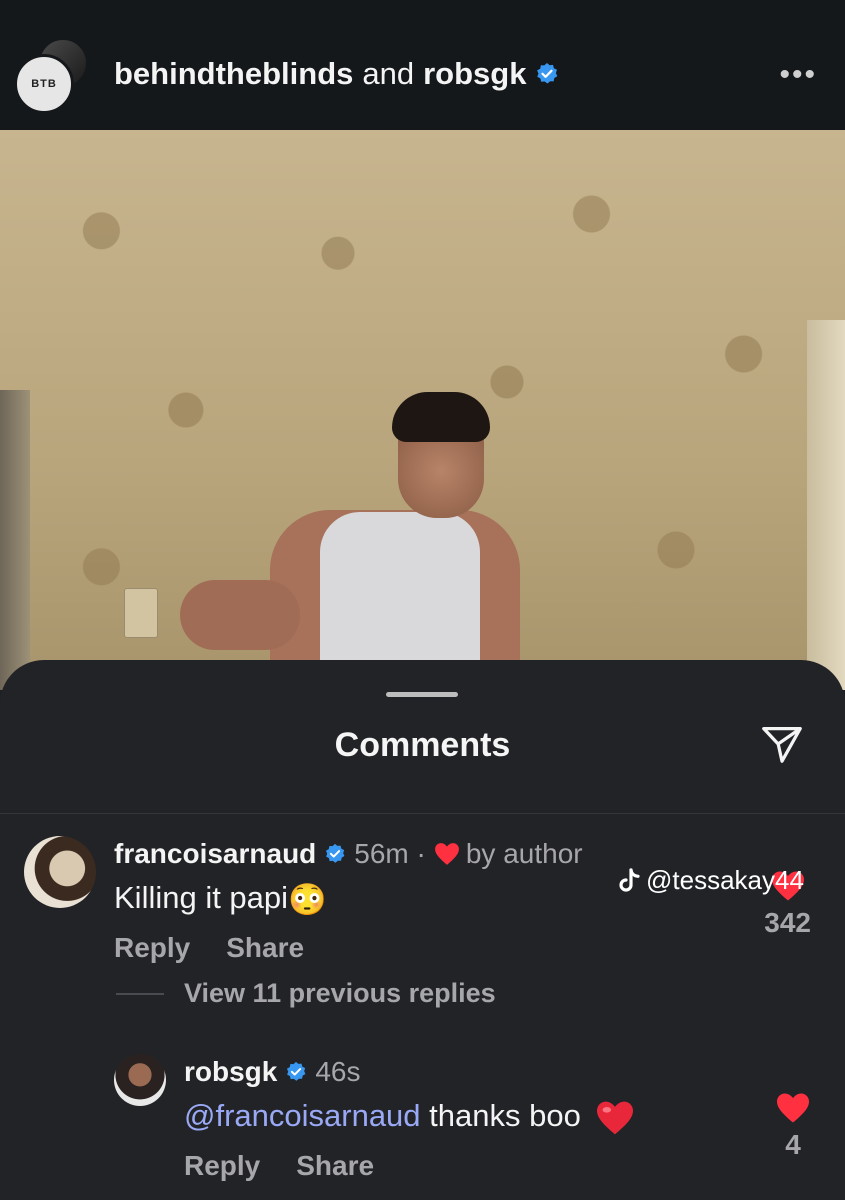 This screenshot has height=1200, width=845. I want to click on tiktok-icon, so click(629, 879).